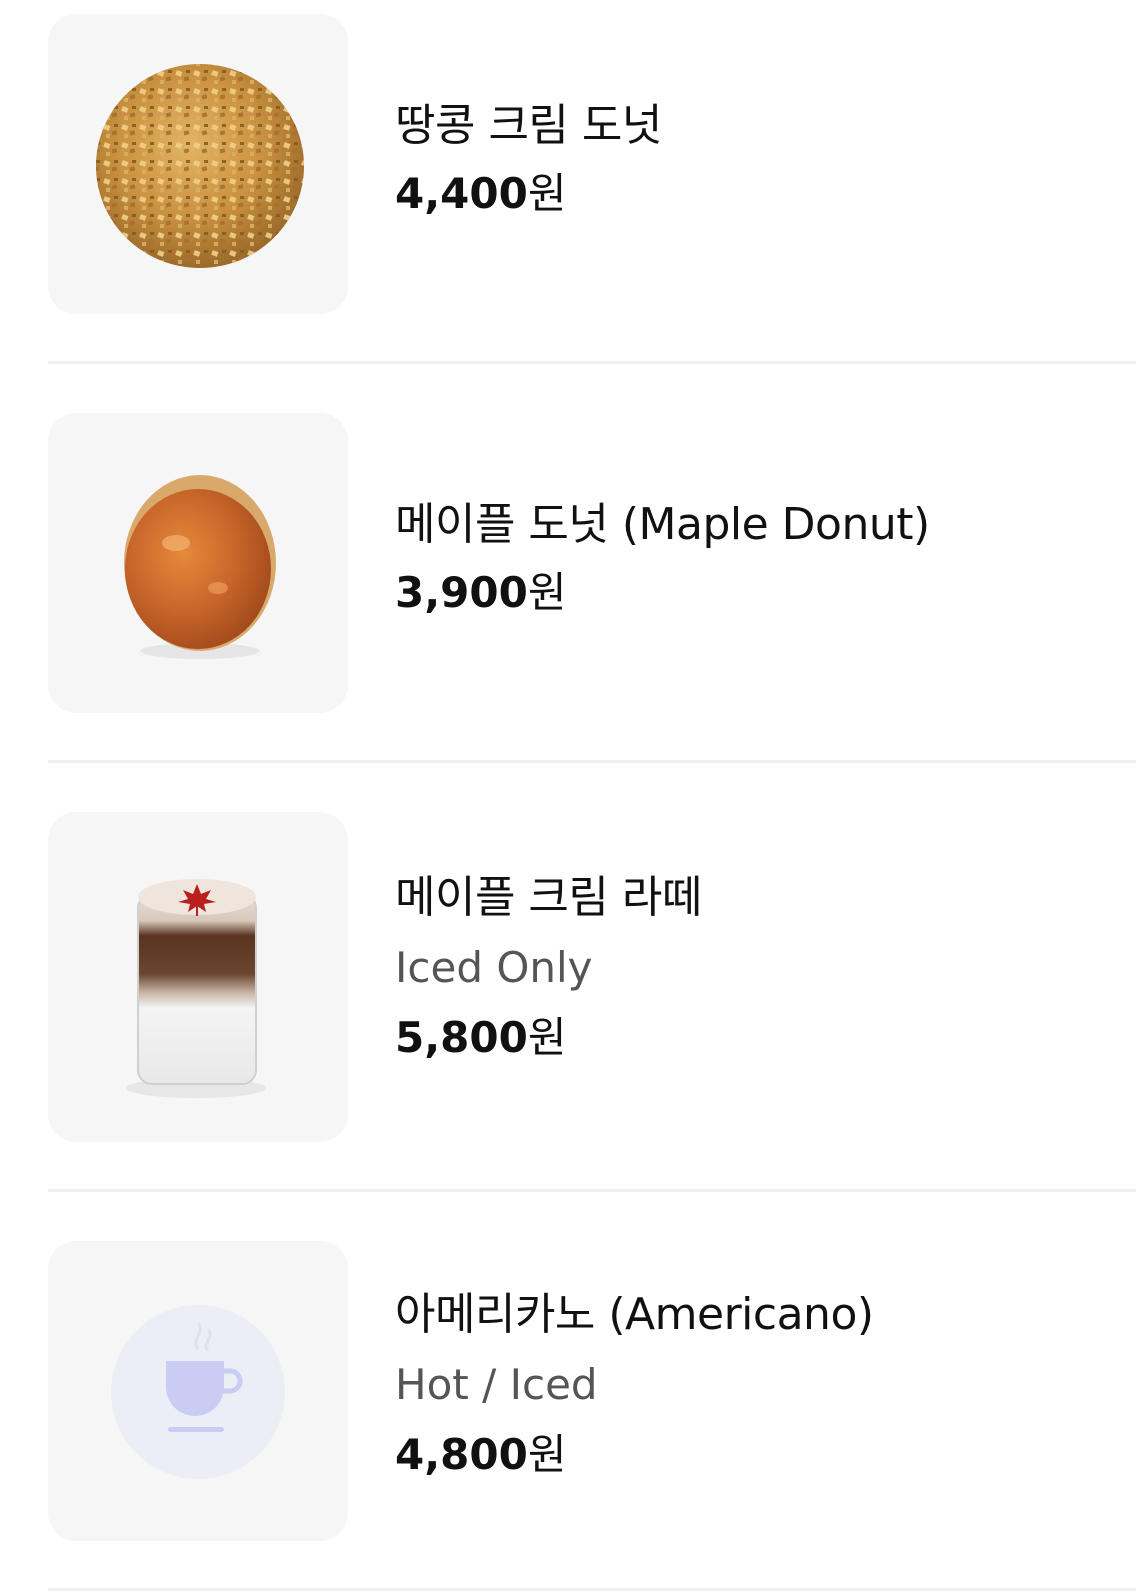  What do you see at coordinates (765, 194) in the screenshot?
I see `menu-item-price: 4,400원` at bounding box center [765, 194].